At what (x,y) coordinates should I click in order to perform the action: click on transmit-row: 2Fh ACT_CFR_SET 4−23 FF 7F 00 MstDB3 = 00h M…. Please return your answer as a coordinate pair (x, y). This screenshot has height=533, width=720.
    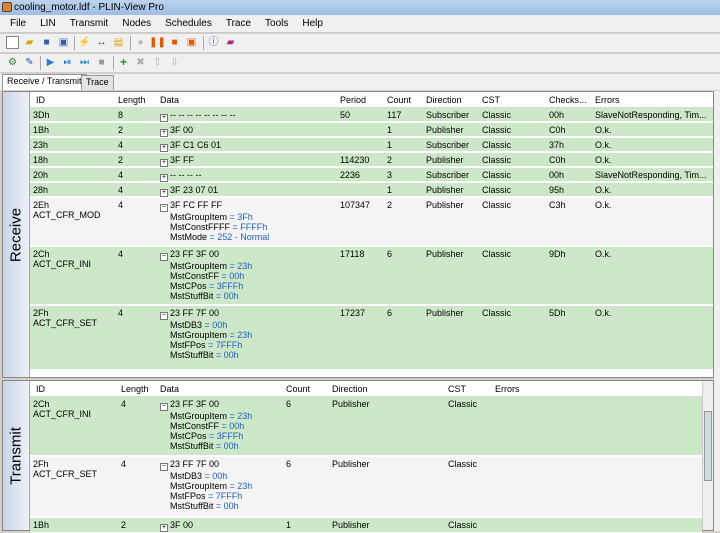
    Looking at the image, I should click on (366, 487).